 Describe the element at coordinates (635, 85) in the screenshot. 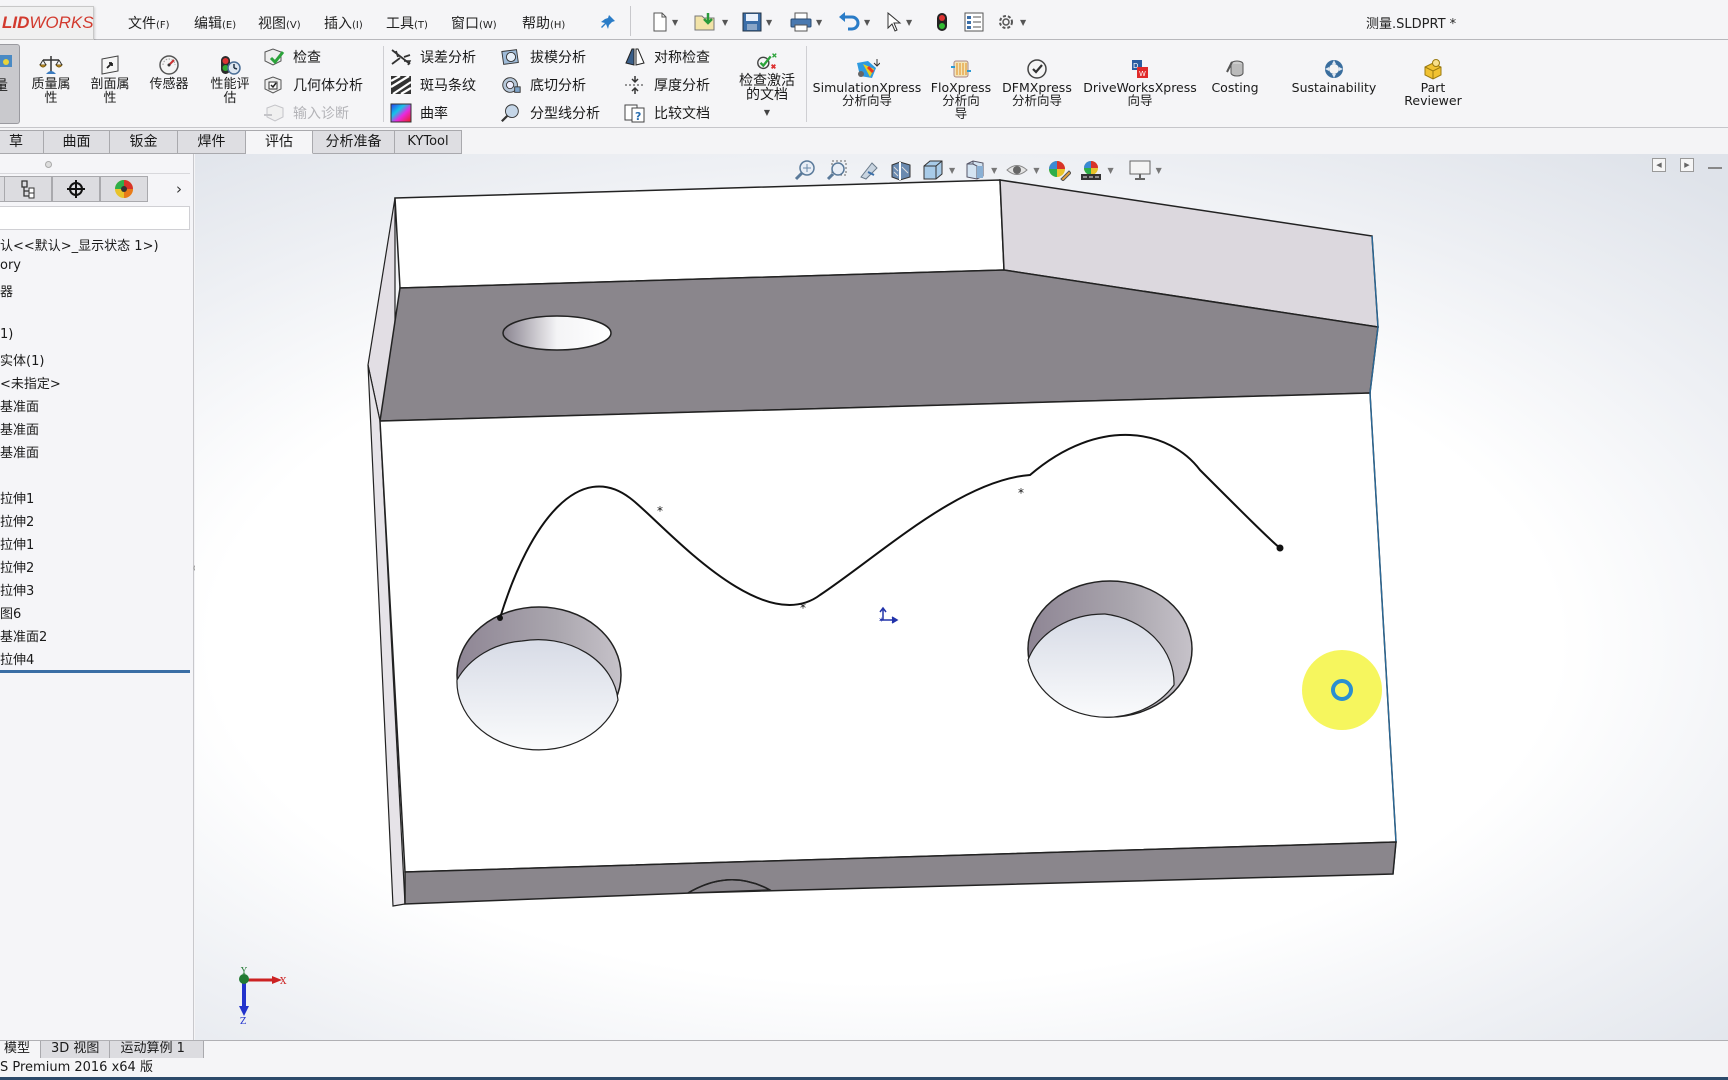

I see `thickness-analysis-icon` at that location.